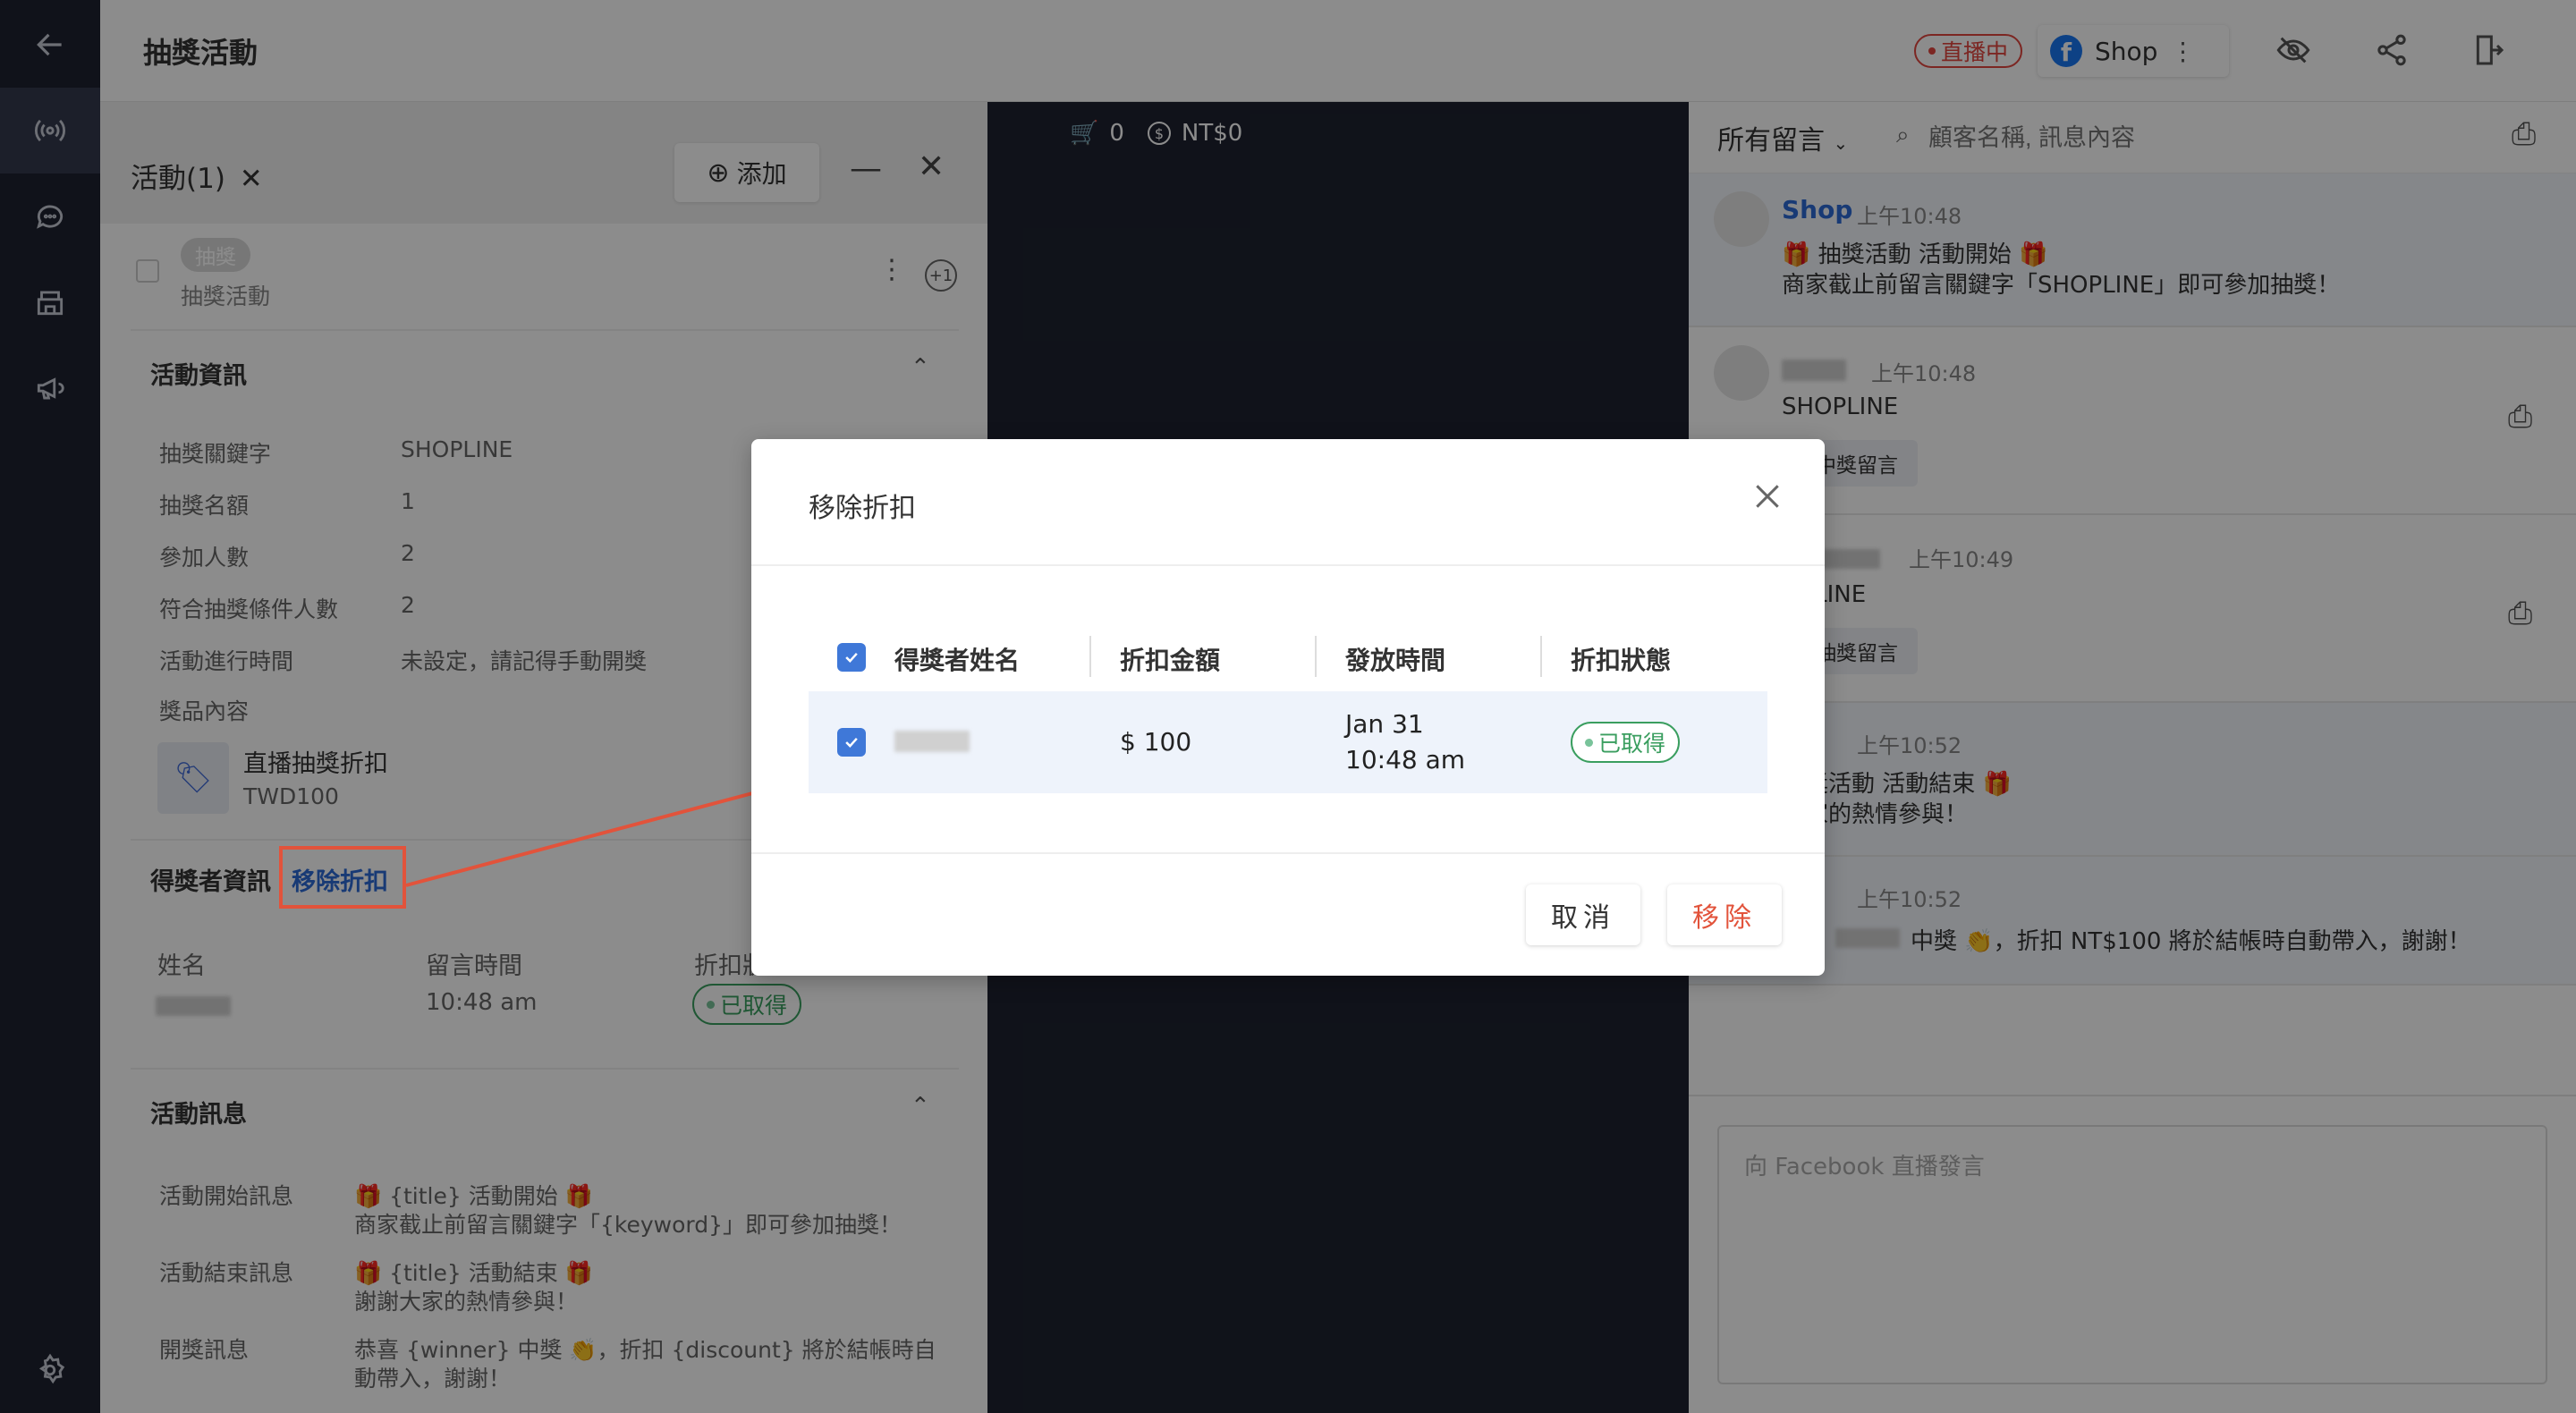 The height and width of the screenshot is (1413, 2576). I want to click on issued-time: 10:48 am, so click(1405, 759).